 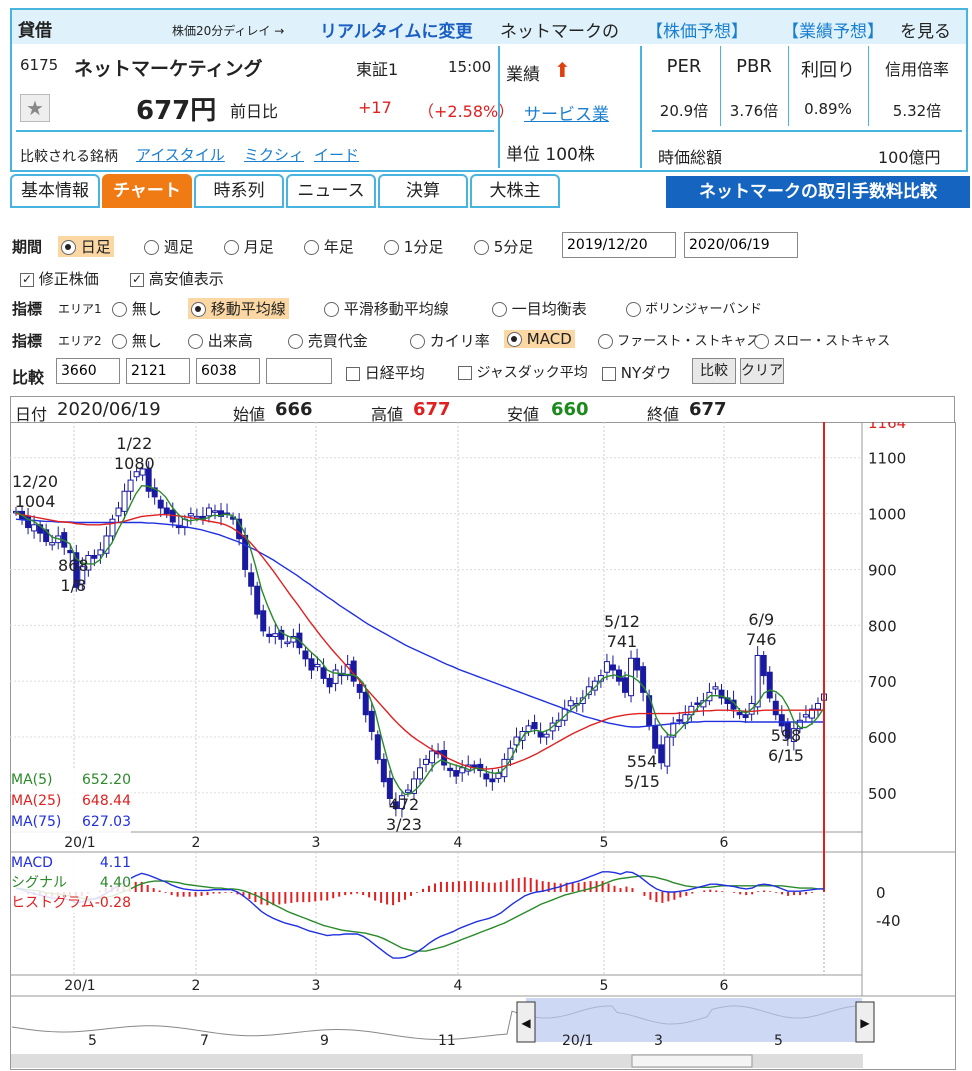 I want to click on ind2-fast-stoch: ファースト・ストキャス, so click(x=679, y=339).